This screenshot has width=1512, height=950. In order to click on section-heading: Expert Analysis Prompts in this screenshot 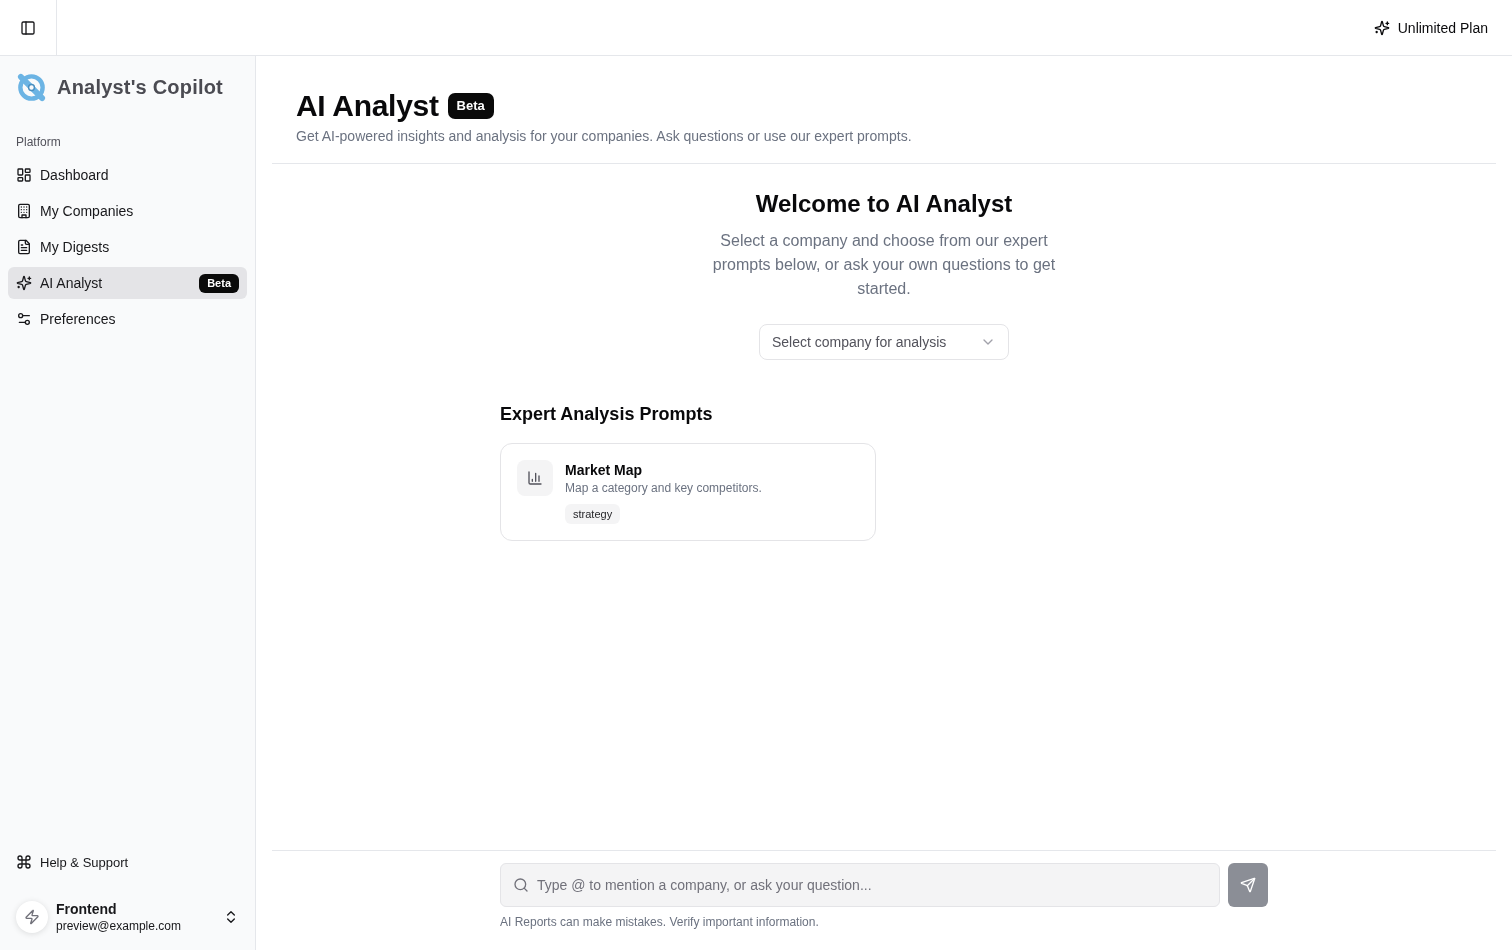, I will do `click(607, 414)`.